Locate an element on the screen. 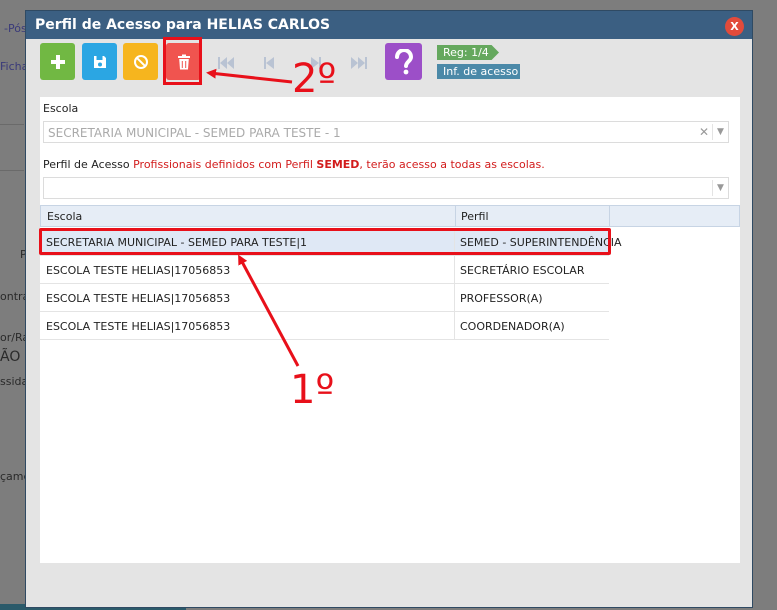  step-1-label: 1º is located at coordinates (312, 390).